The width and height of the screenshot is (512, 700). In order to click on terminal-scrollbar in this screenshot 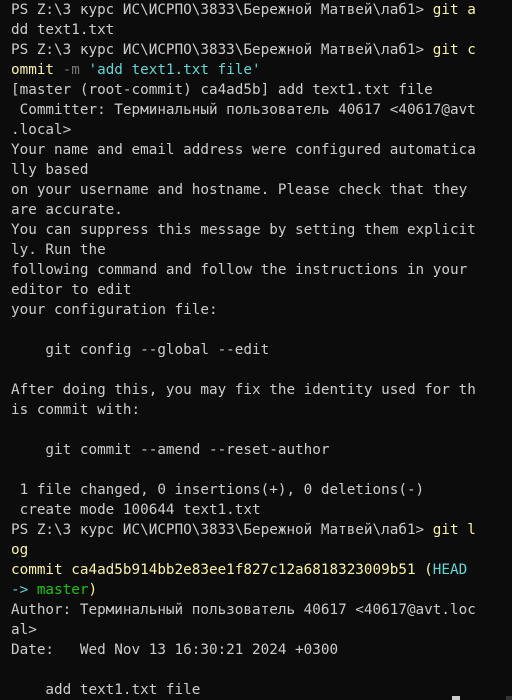, I will do `click(509, 350)`.